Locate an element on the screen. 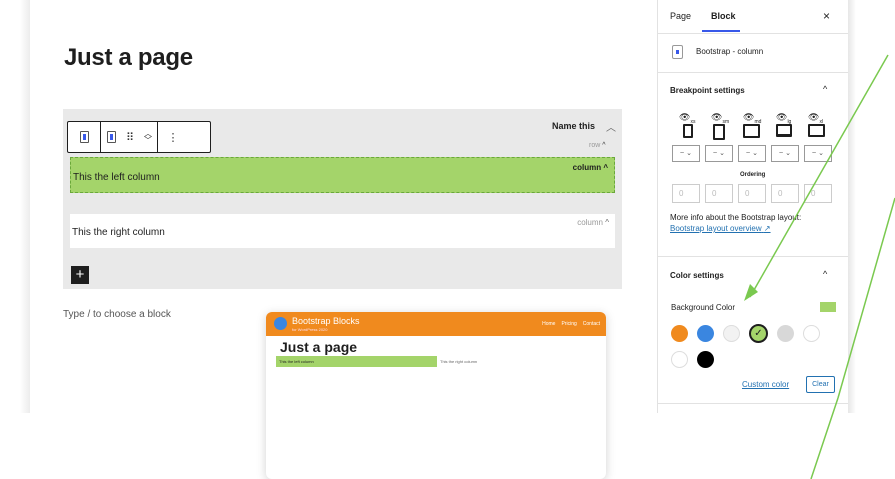 The height and width of the screenshot is (479, 895). annotation-overlay is located at coordinates (819, 266).